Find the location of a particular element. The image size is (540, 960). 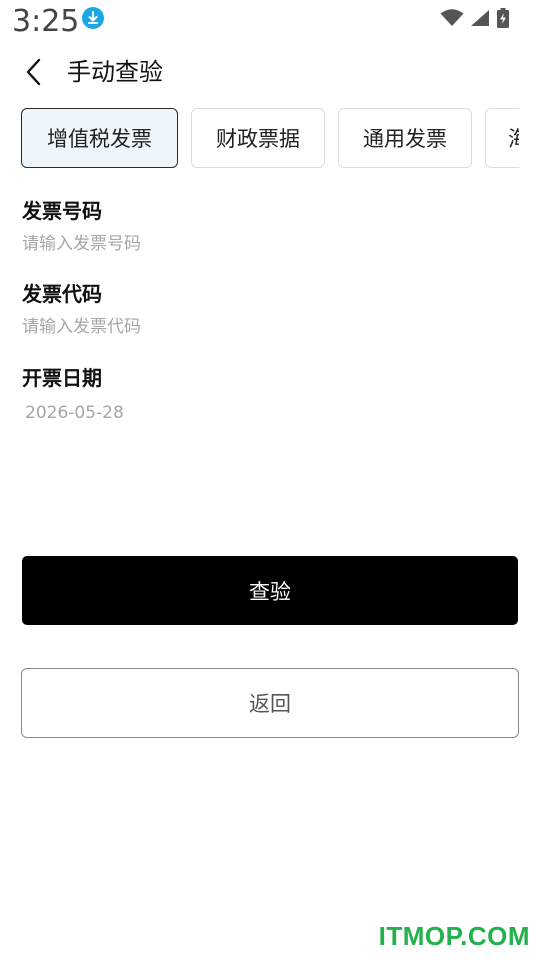

tab-label: 通用发票 is located at coordinates (405, 139).